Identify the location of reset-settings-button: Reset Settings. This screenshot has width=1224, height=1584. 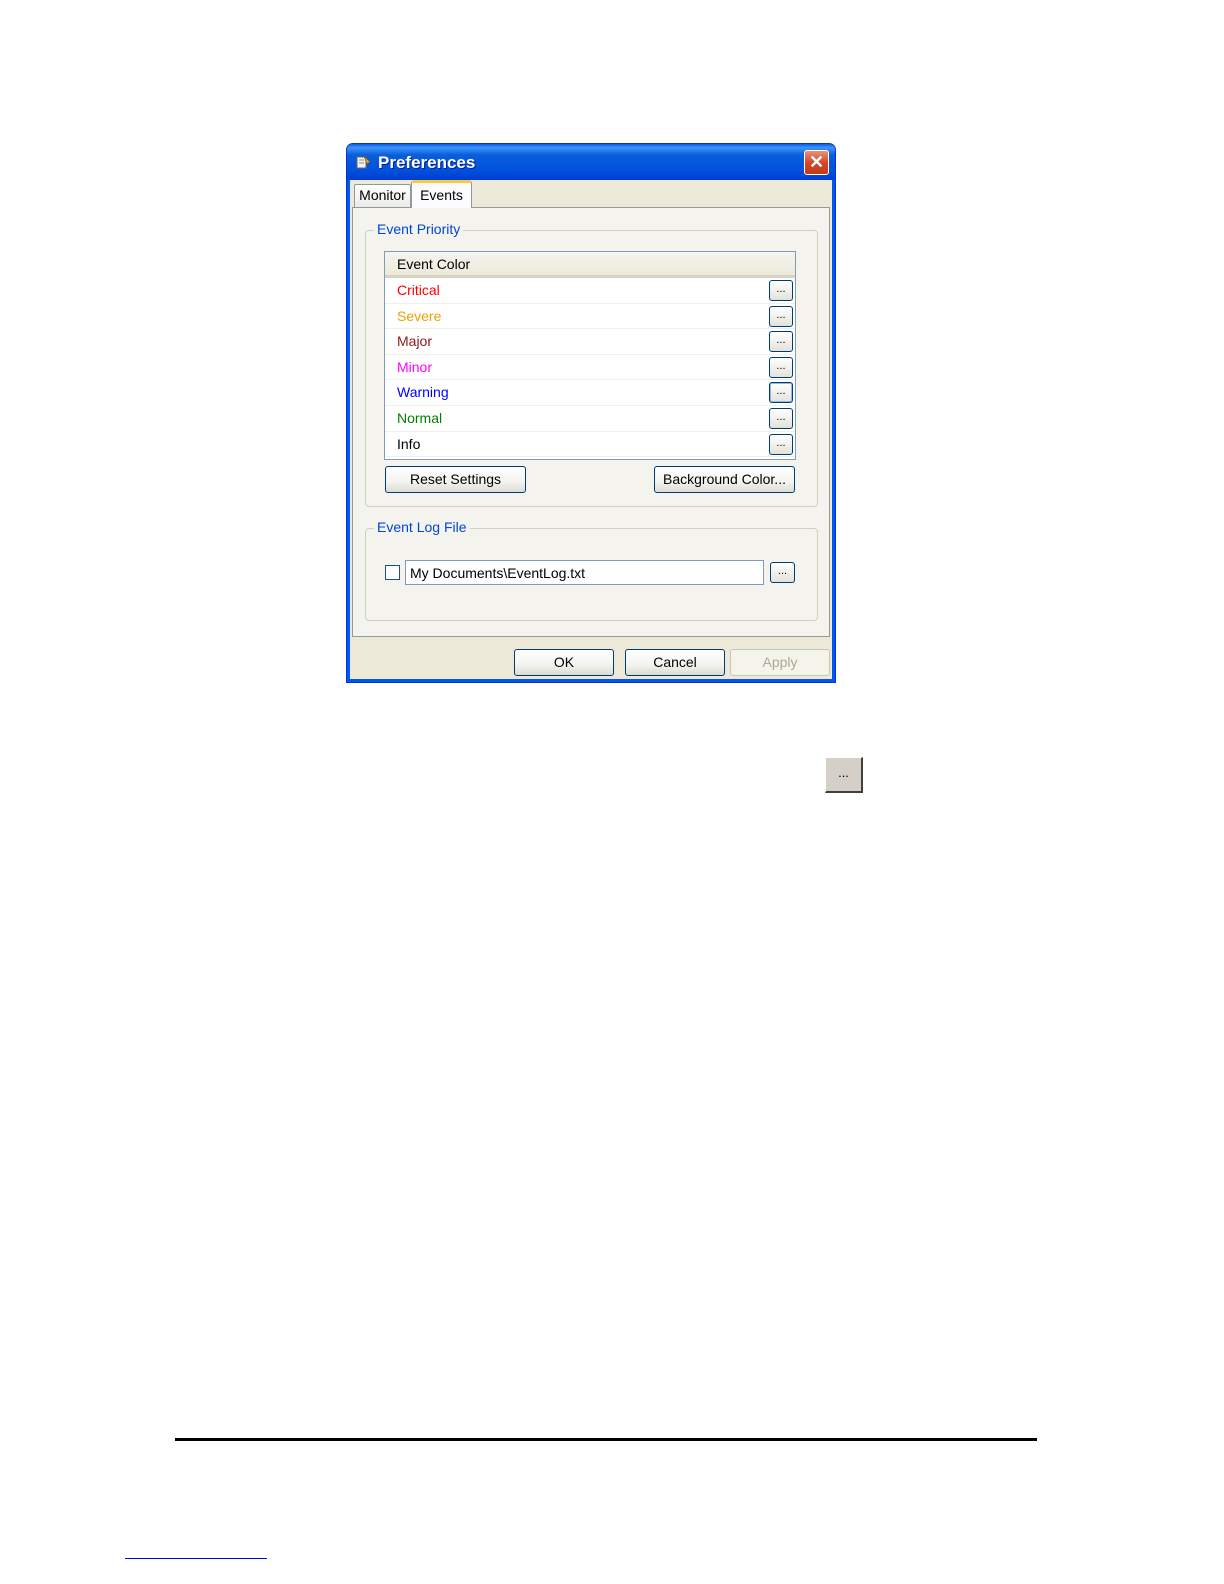
(455, 479).